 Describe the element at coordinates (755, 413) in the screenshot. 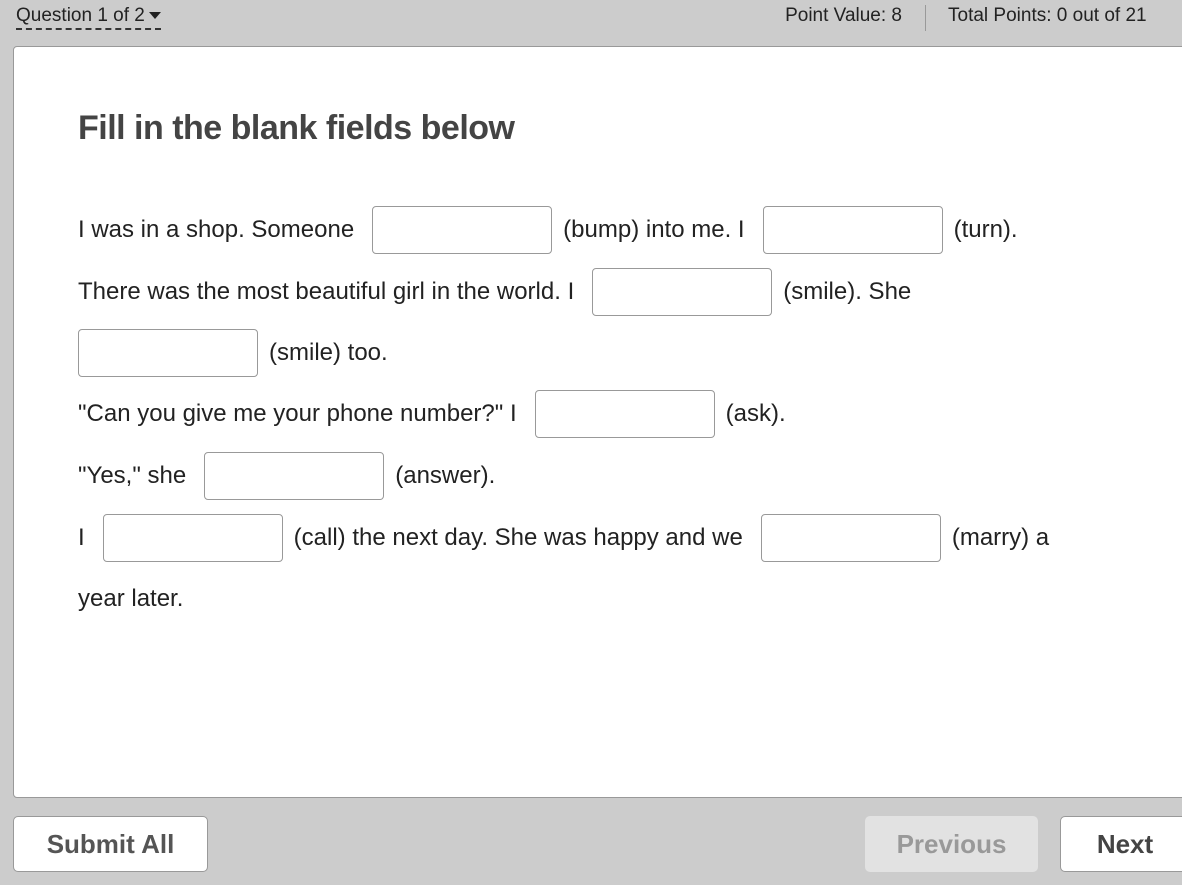

I see `text: (ask).` at that location.